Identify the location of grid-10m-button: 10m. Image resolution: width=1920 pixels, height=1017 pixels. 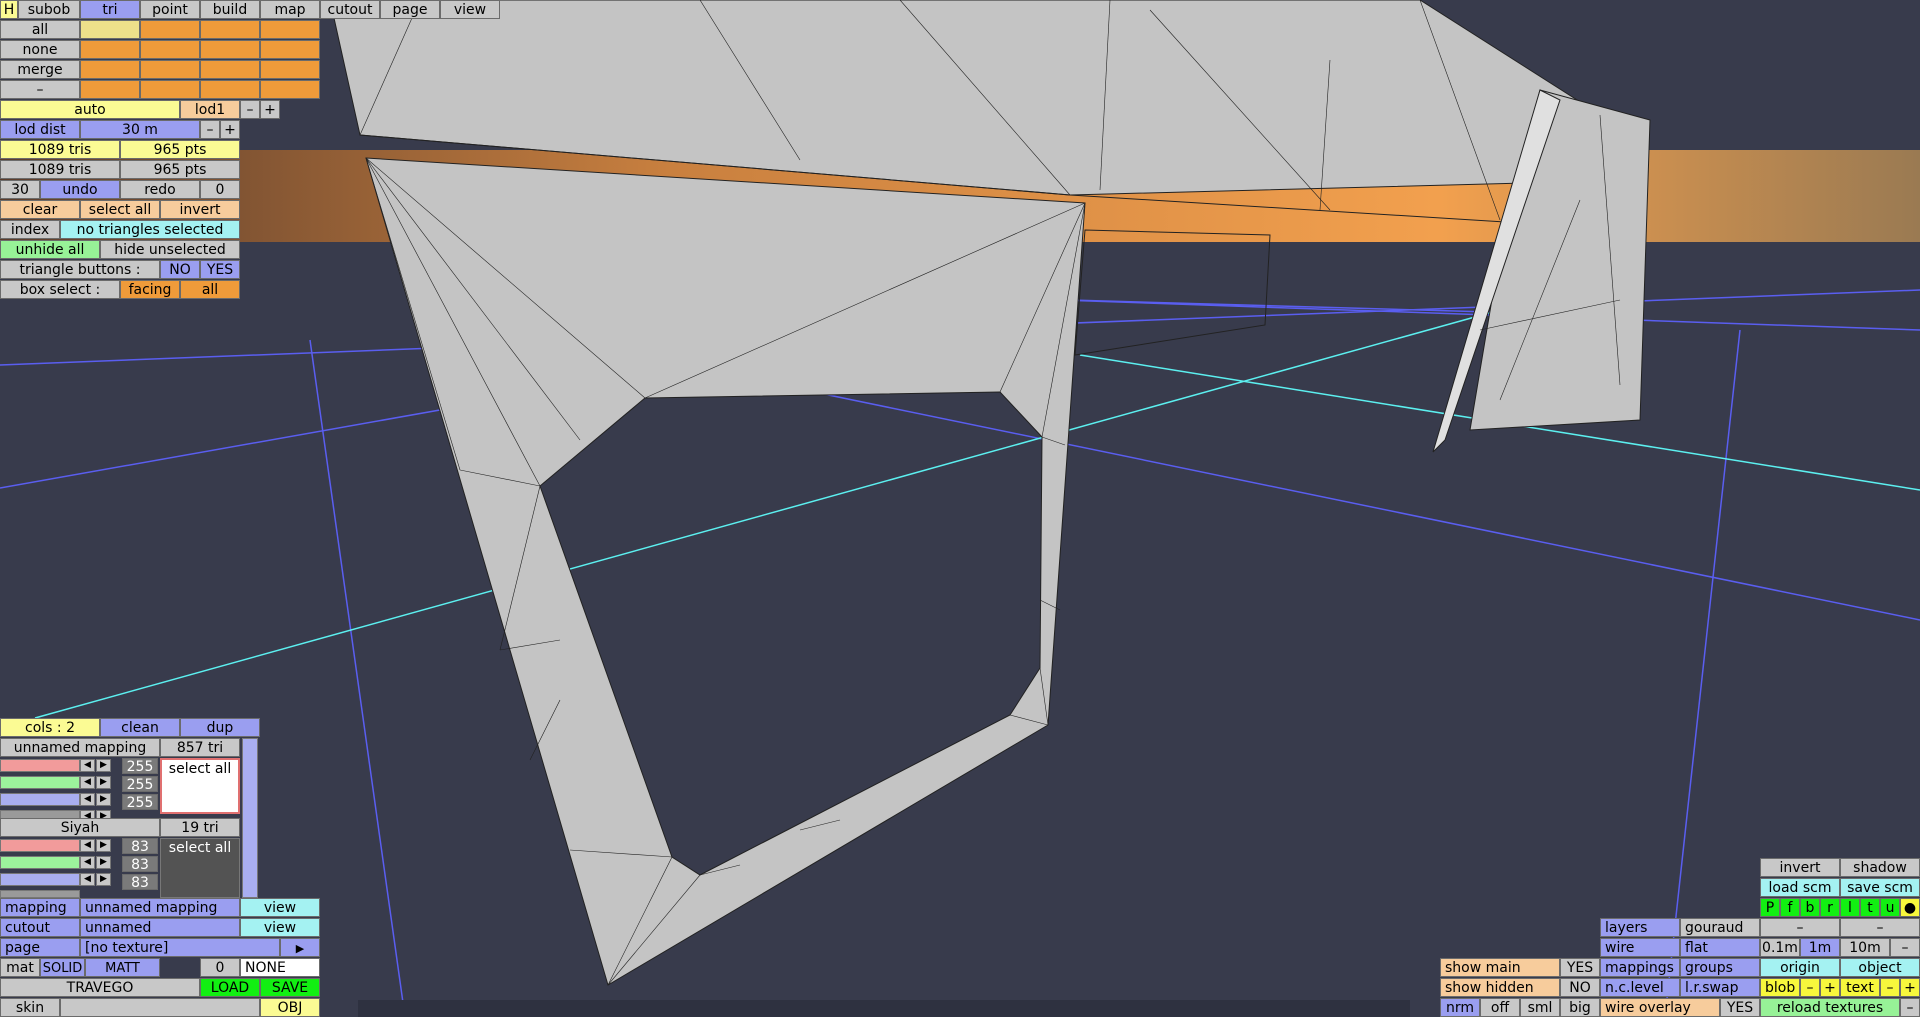
(1865, 947).